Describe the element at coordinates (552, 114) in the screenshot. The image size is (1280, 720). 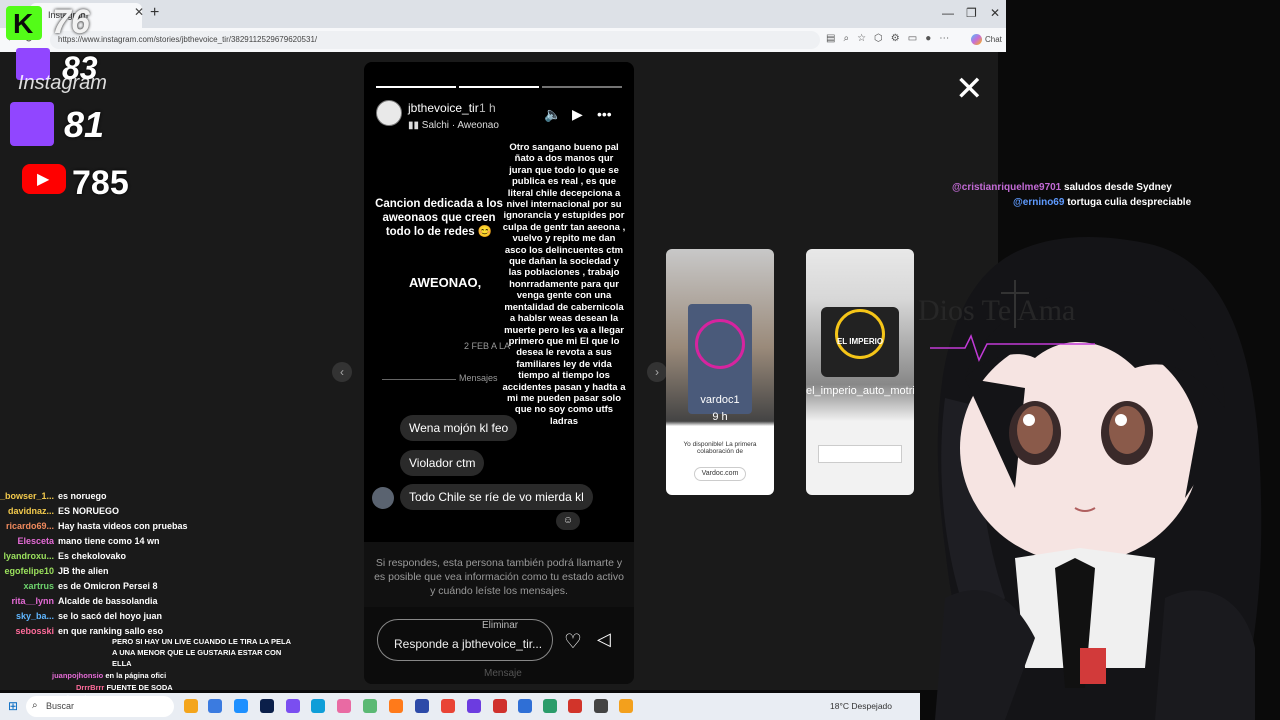
I see `mute-icon: 🔈` at that location.